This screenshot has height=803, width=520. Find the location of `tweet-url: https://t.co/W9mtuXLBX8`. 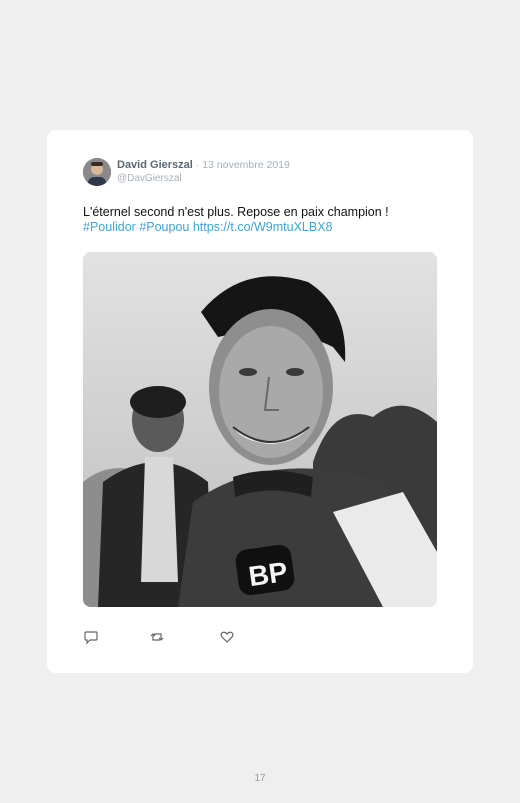

tweet-url: https://t.co/W9mtuXLBX8 is located at coordinates (263, 227).